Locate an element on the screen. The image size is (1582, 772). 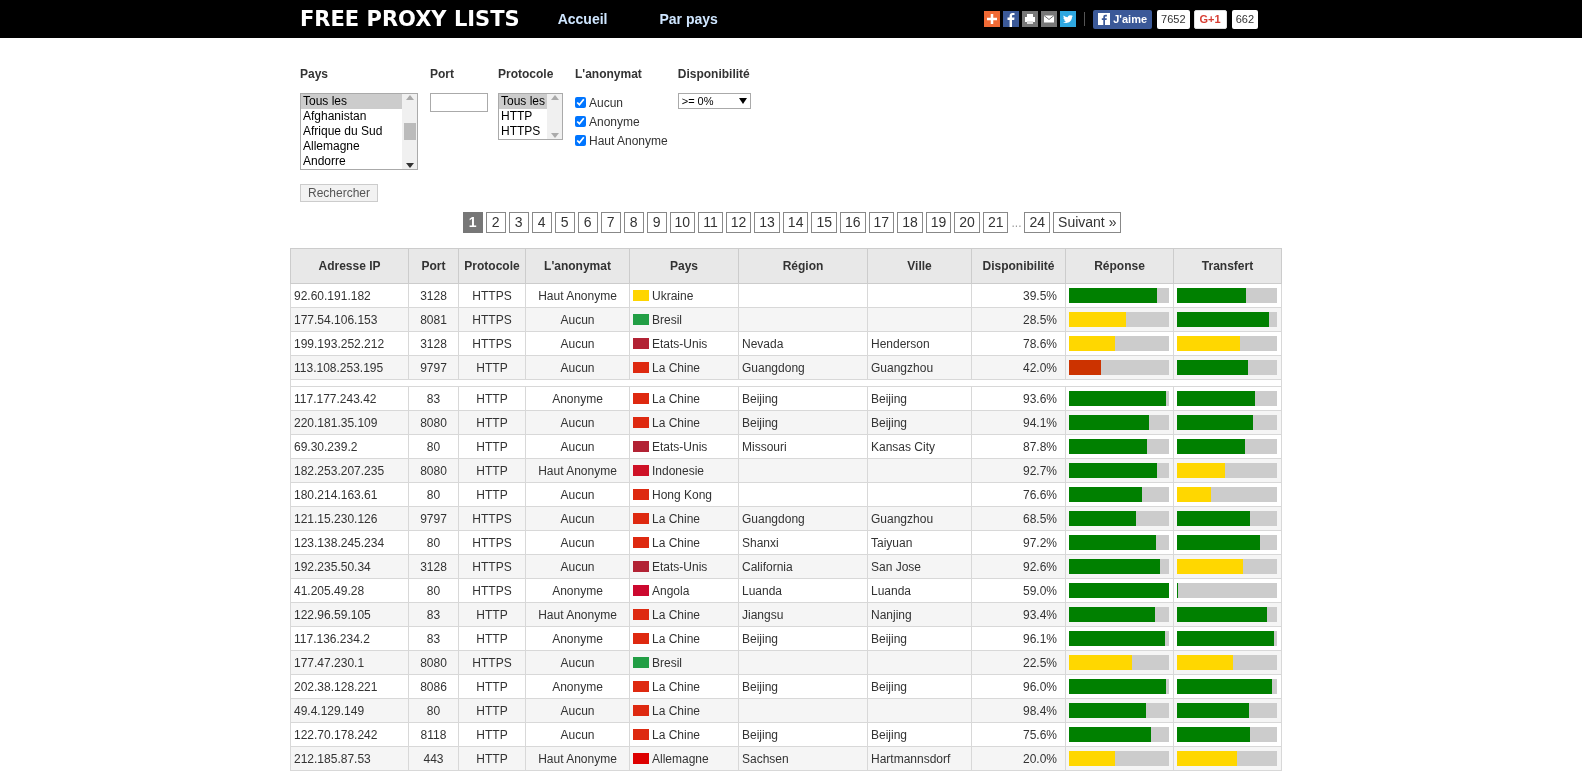
page-button: 5 is located at coordinates (564, 222).